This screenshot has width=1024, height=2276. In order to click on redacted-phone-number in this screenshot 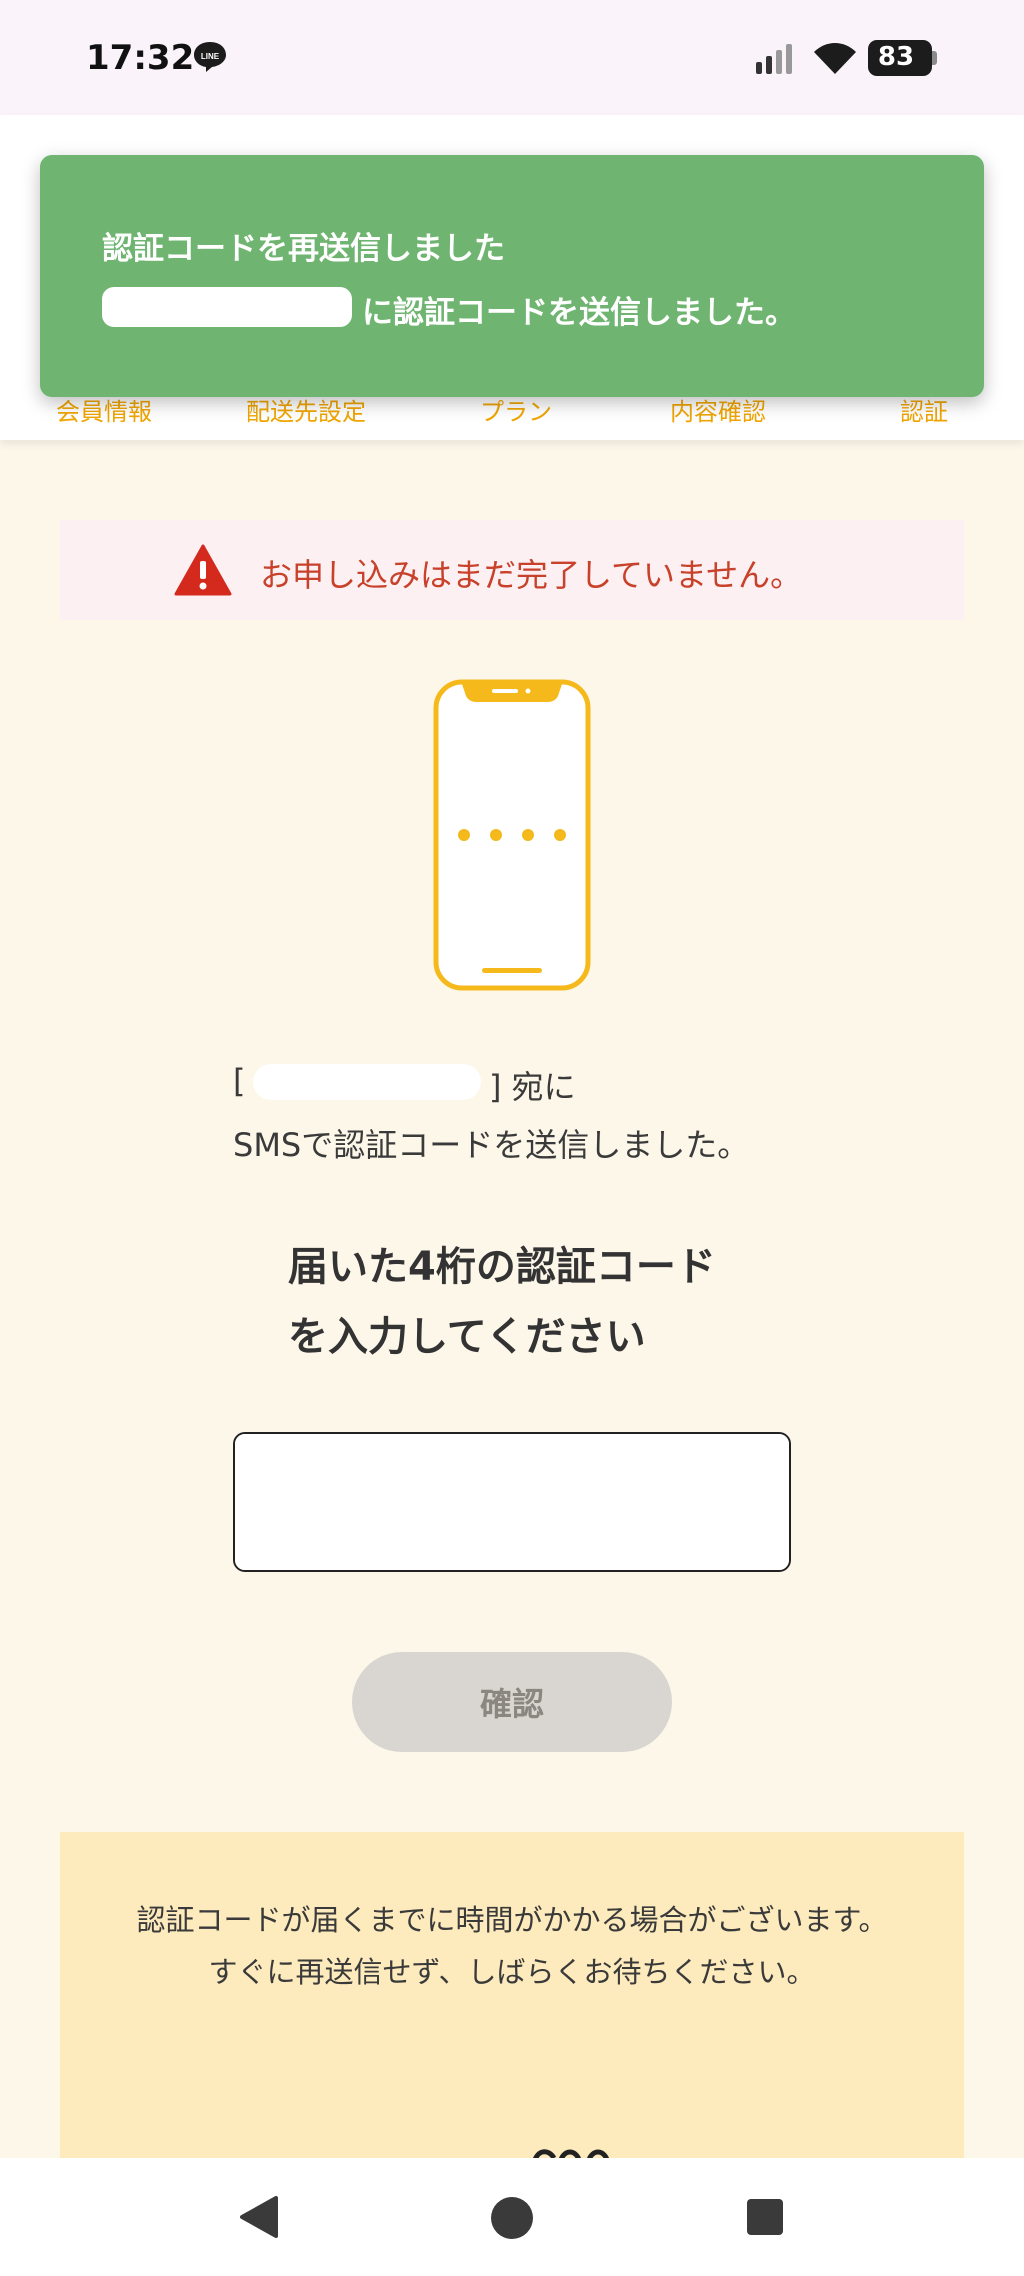, I will do `click(367, 1082)`.